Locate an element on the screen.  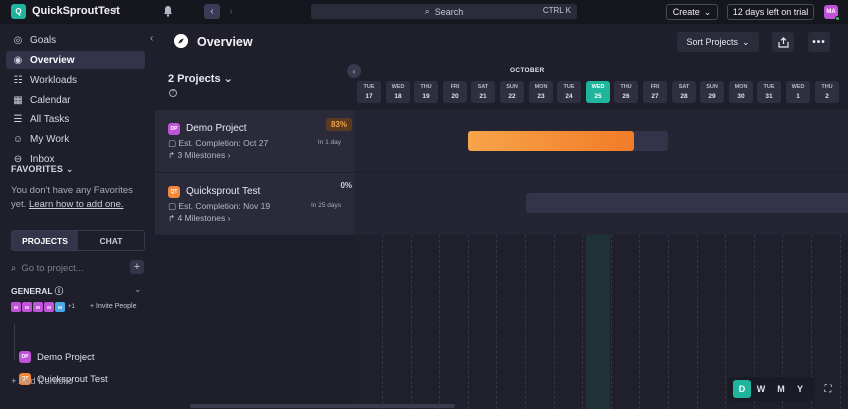
user-avatar: MA is located at coordinates (832, 13).